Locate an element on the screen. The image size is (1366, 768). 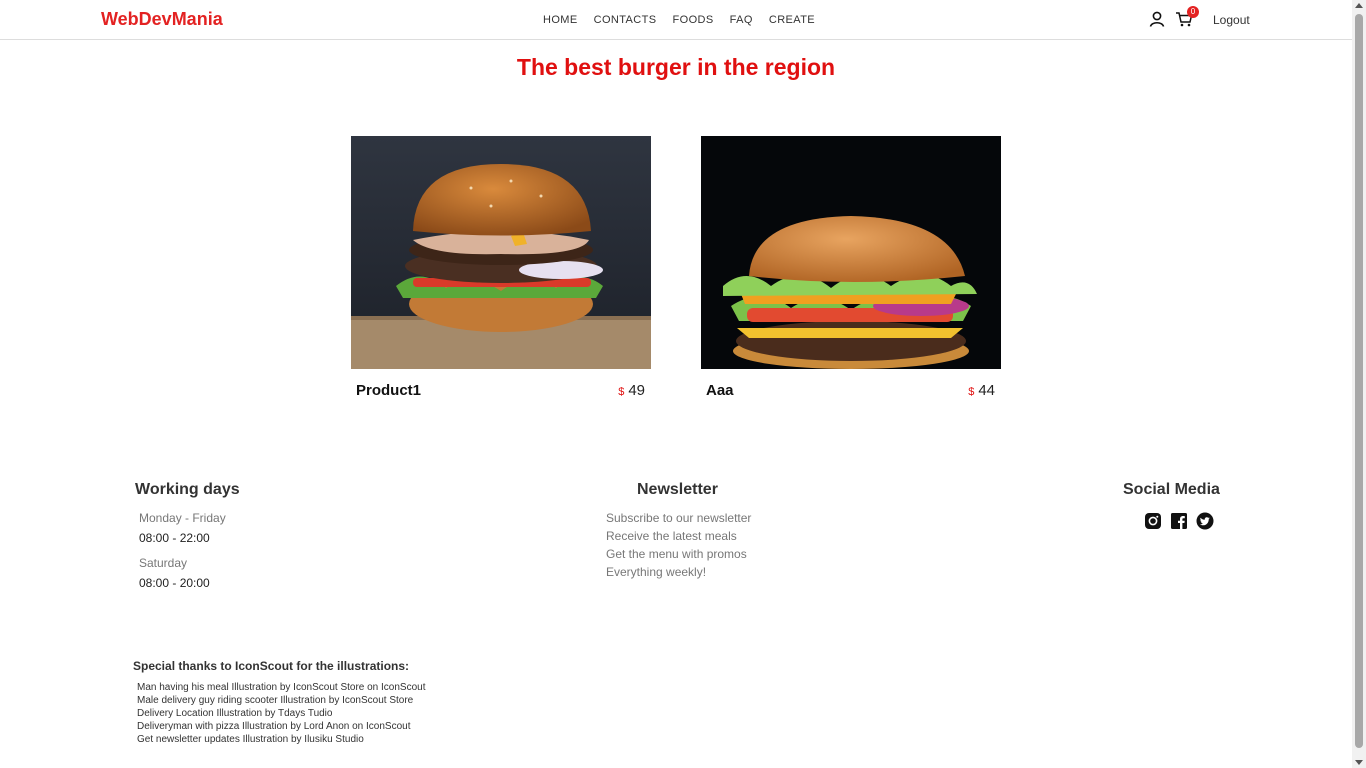
social-icons is located at coordinates (1179, 521).